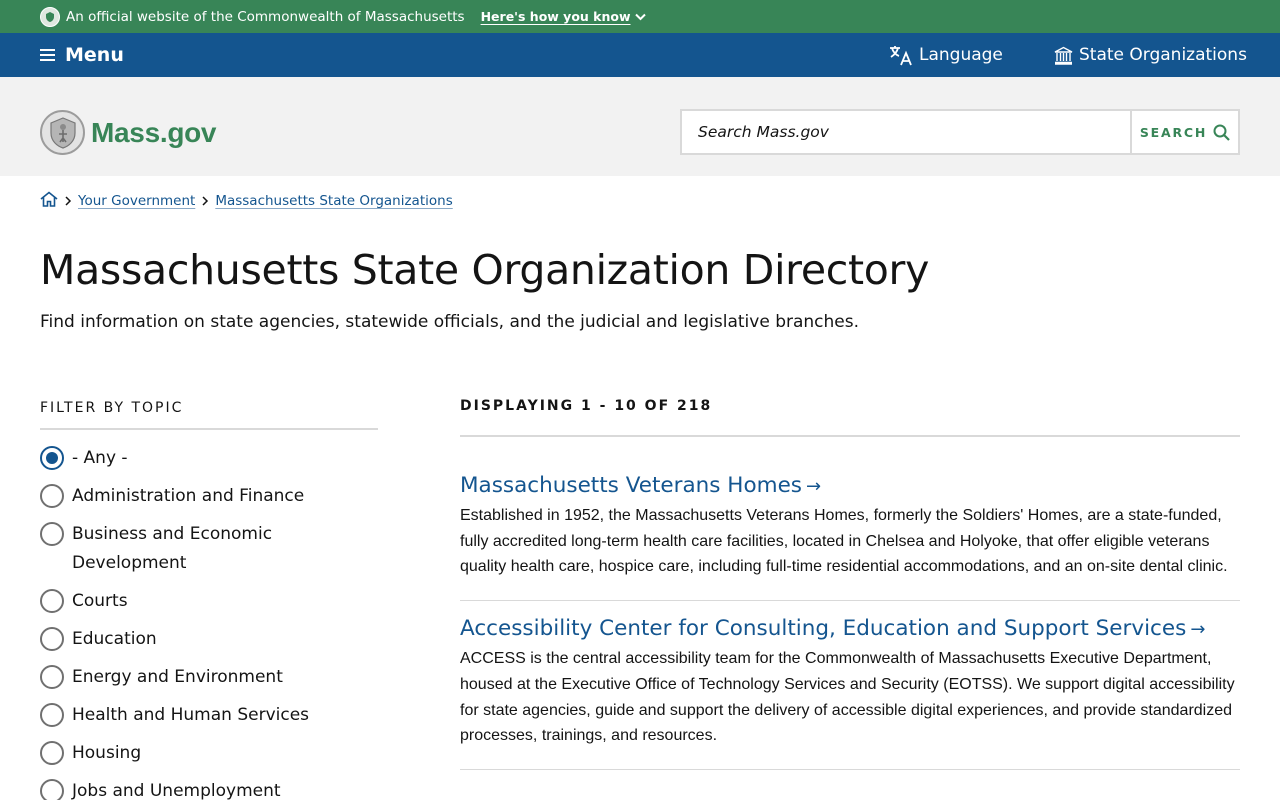  I want to click on search-button: SEARCH, so click(1184, 132).